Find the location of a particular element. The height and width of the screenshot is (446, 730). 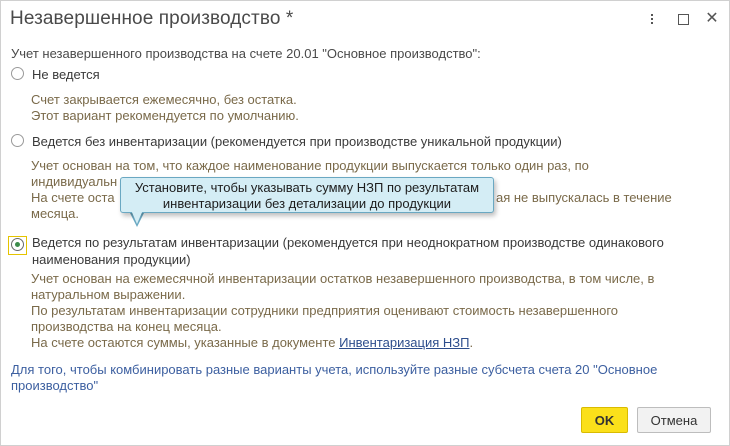

option-label: Не ведется is located at coordinates (66, 74).